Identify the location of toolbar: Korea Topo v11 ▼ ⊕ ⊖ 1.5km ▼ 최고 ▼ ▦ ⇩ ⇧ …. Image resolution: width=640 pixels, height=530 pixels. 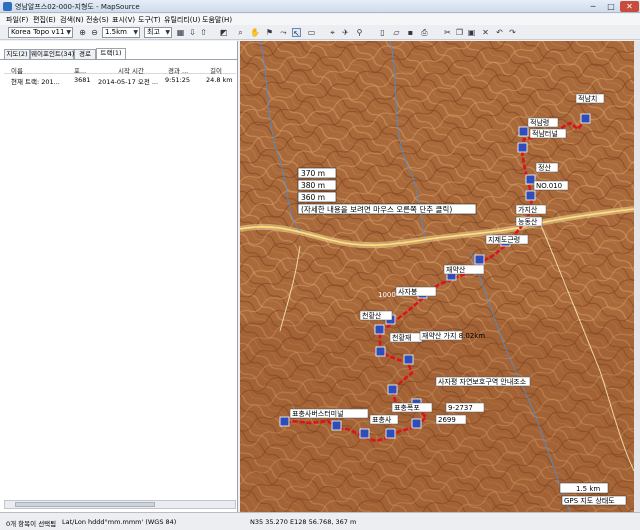
(320, 32).